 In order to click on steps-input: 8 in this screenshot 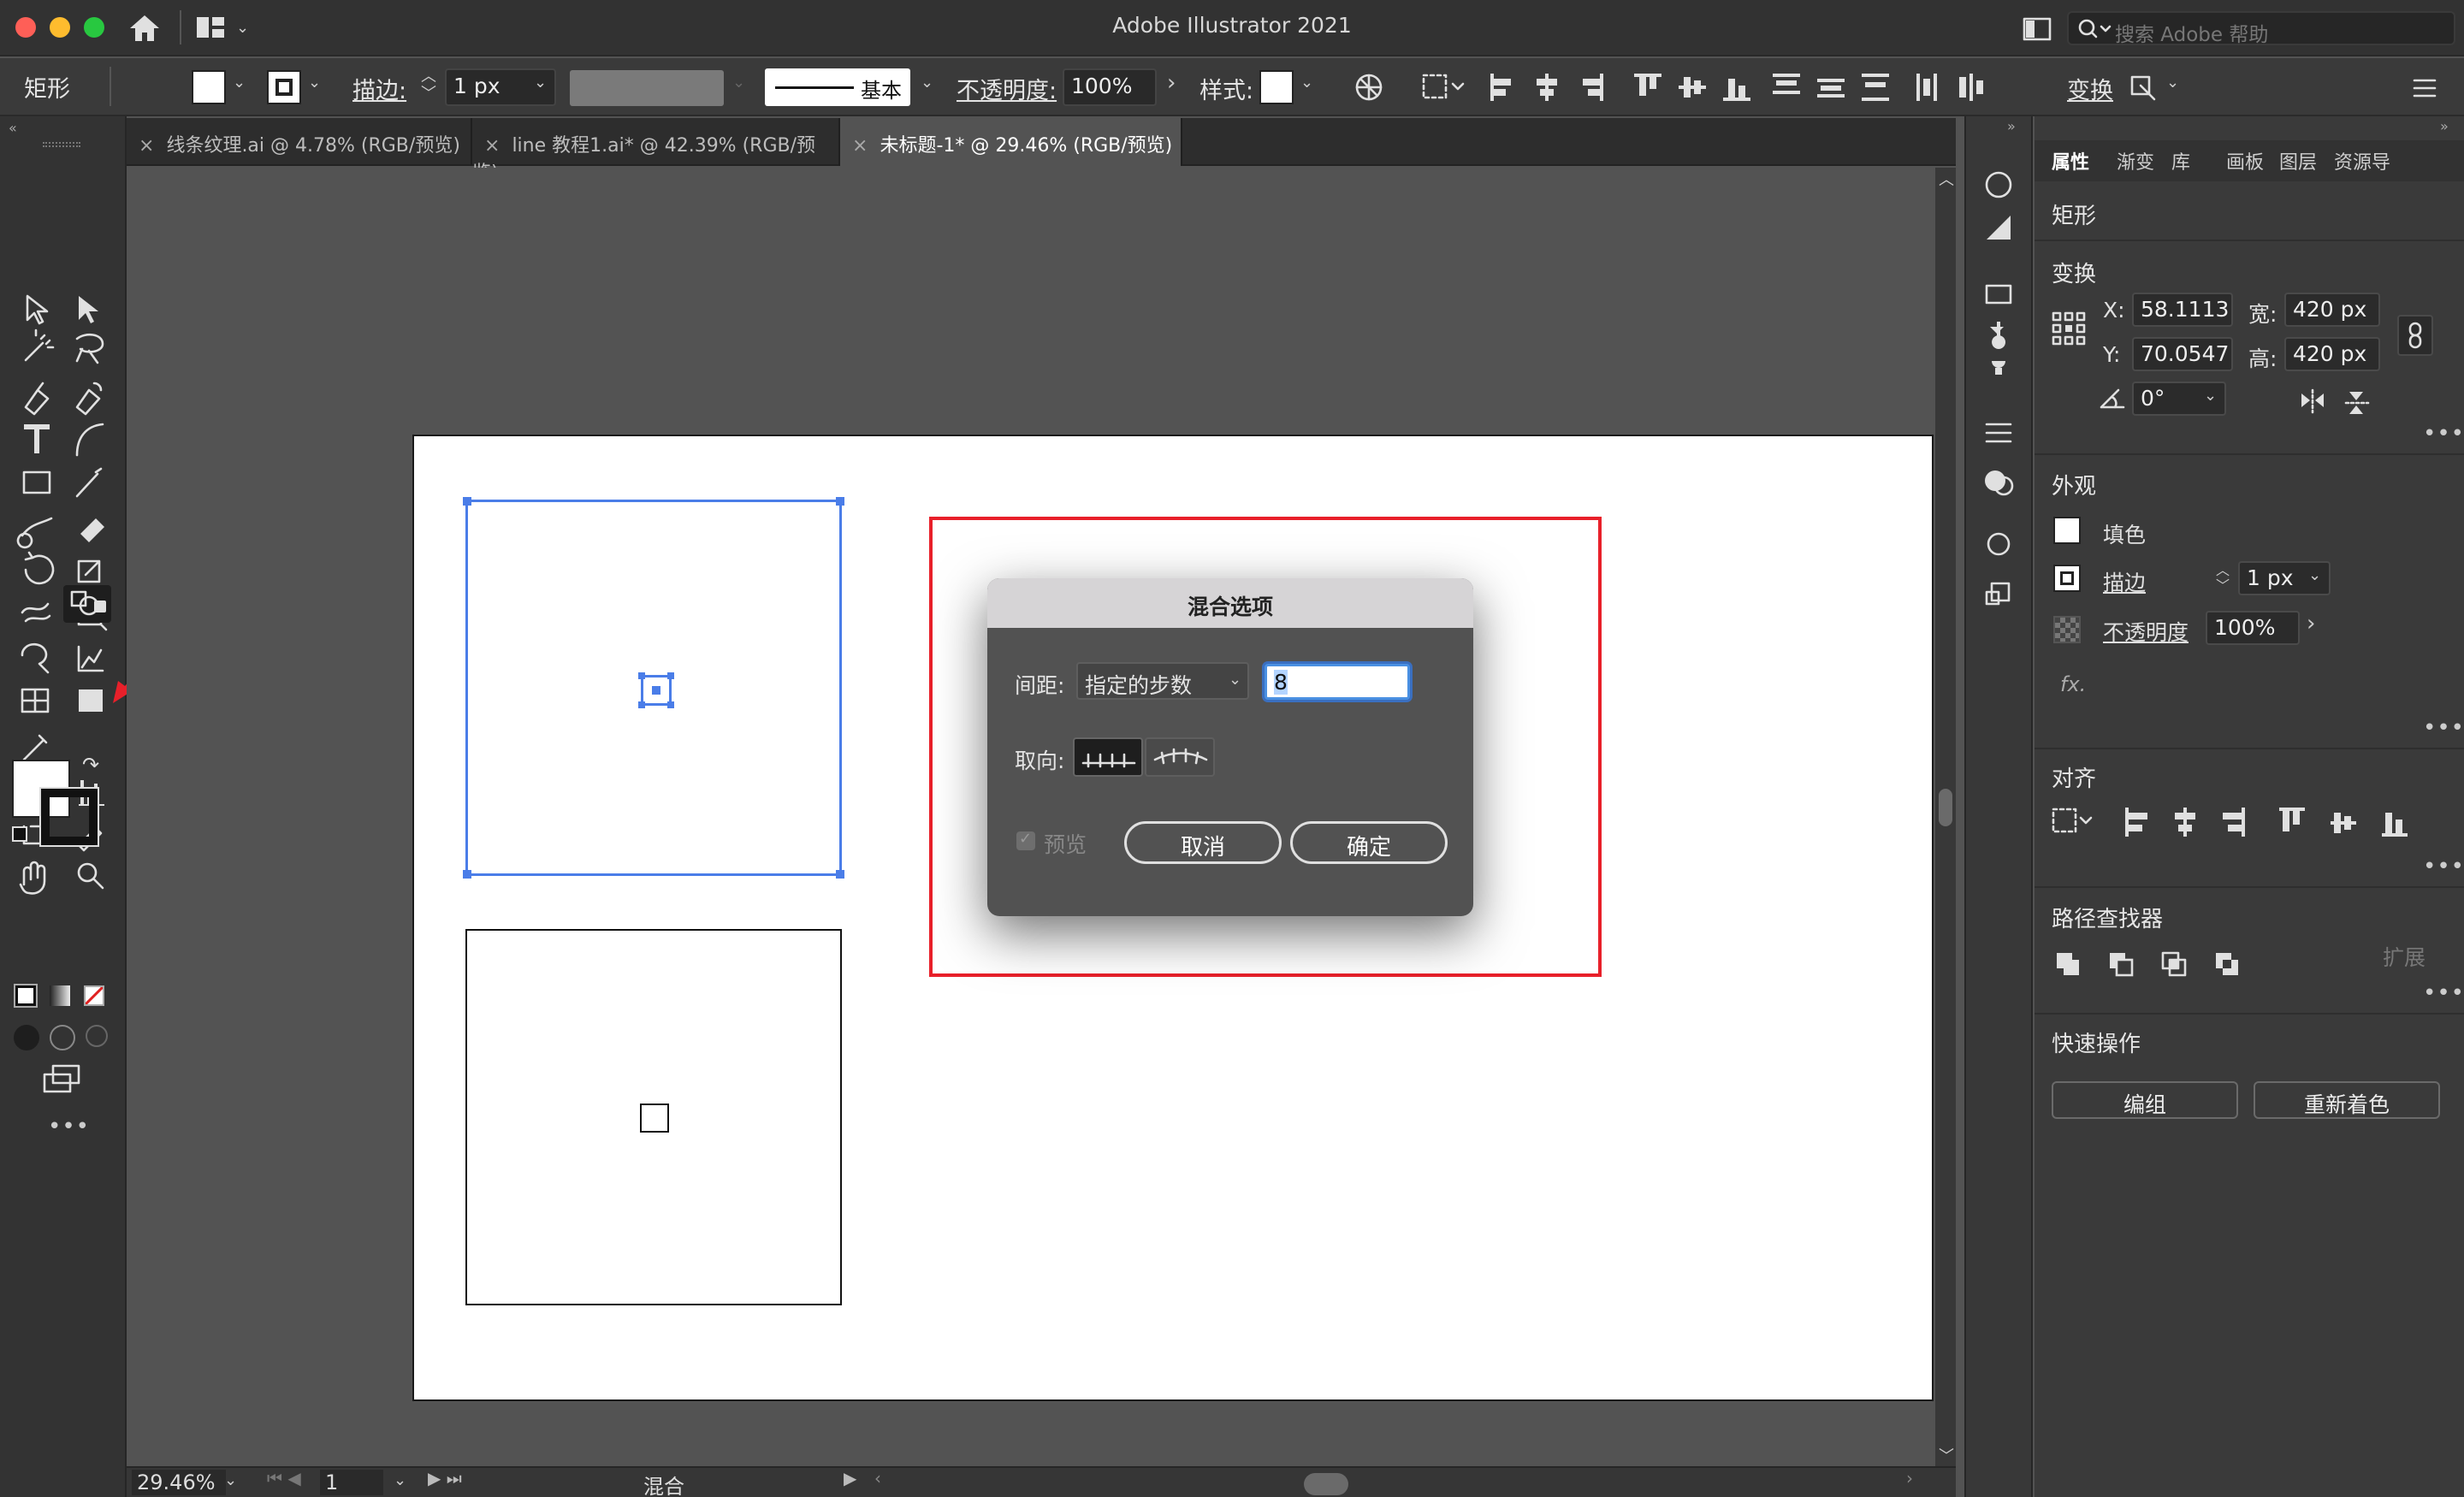, I will do `click(1337, 682)`.